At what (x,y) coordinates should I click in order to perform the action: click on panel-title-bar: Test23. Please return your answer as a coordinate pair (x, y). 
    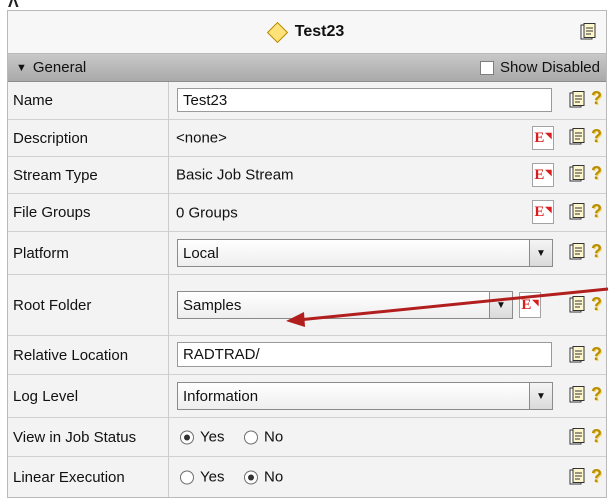
    Looking at the image, I should click on (307, 32).